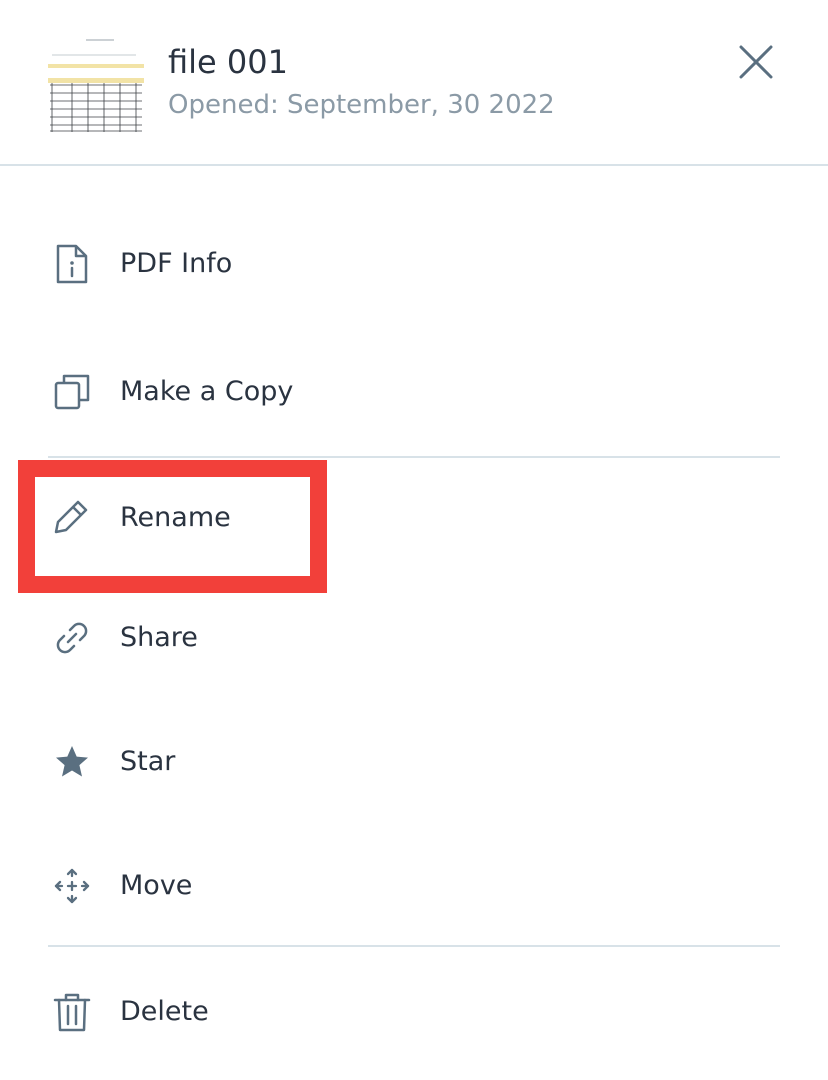 The width and height of the screenshot is (828, 1080). What do you see at coordinates (72, 761) in the screenshot?
I see `star-icon` at bounding box center [72, 761].